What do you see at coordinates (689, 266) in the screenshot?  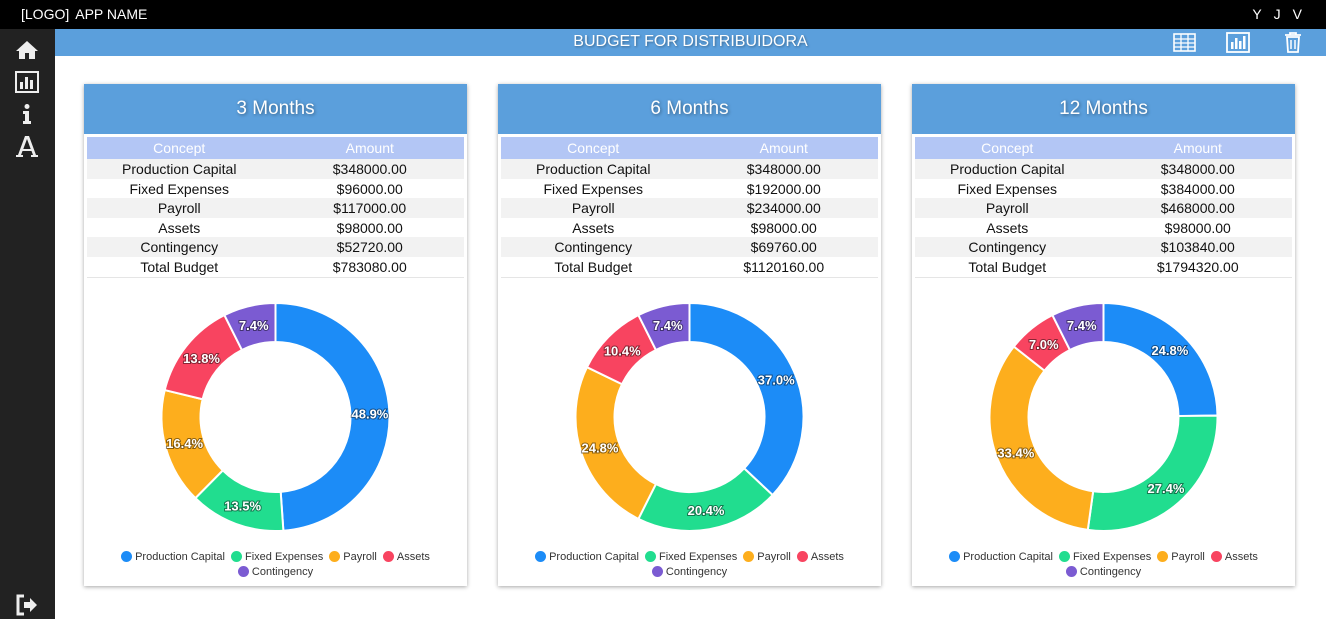 I see `table-row: Total Budget $1120160.00` at bounding box center [689, 266].